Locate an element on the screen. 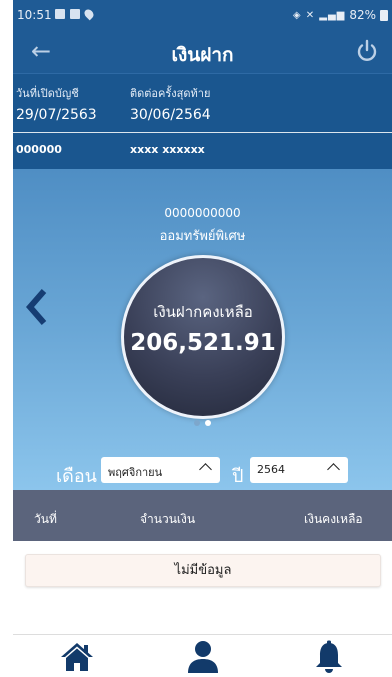 The height and width of the screenshot is (677, 392). status-time: 10:51 is located at coordinates (34, 15).